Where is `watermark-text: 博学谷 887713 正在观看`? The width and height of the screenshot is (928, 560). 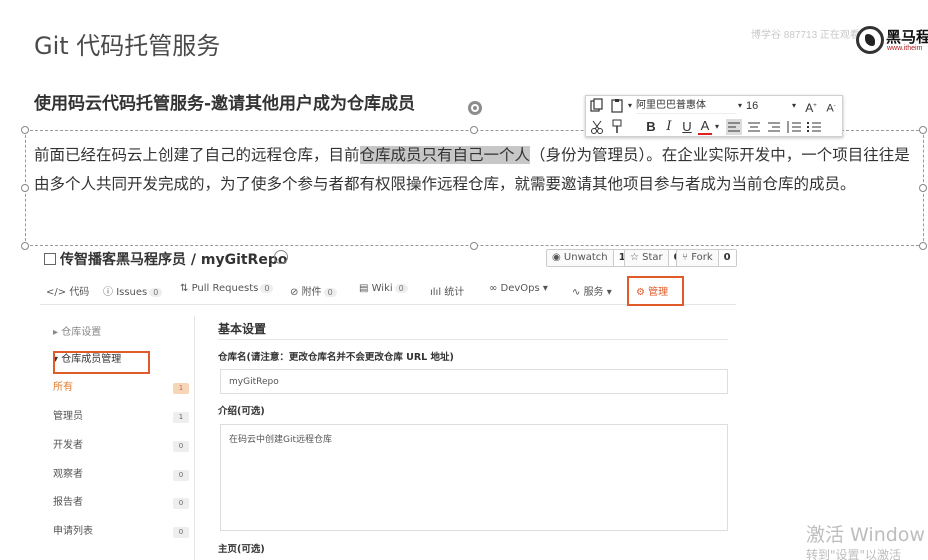 watermark-text: 博学谷 887713 正在观看 is located at coordinates (805, 35).